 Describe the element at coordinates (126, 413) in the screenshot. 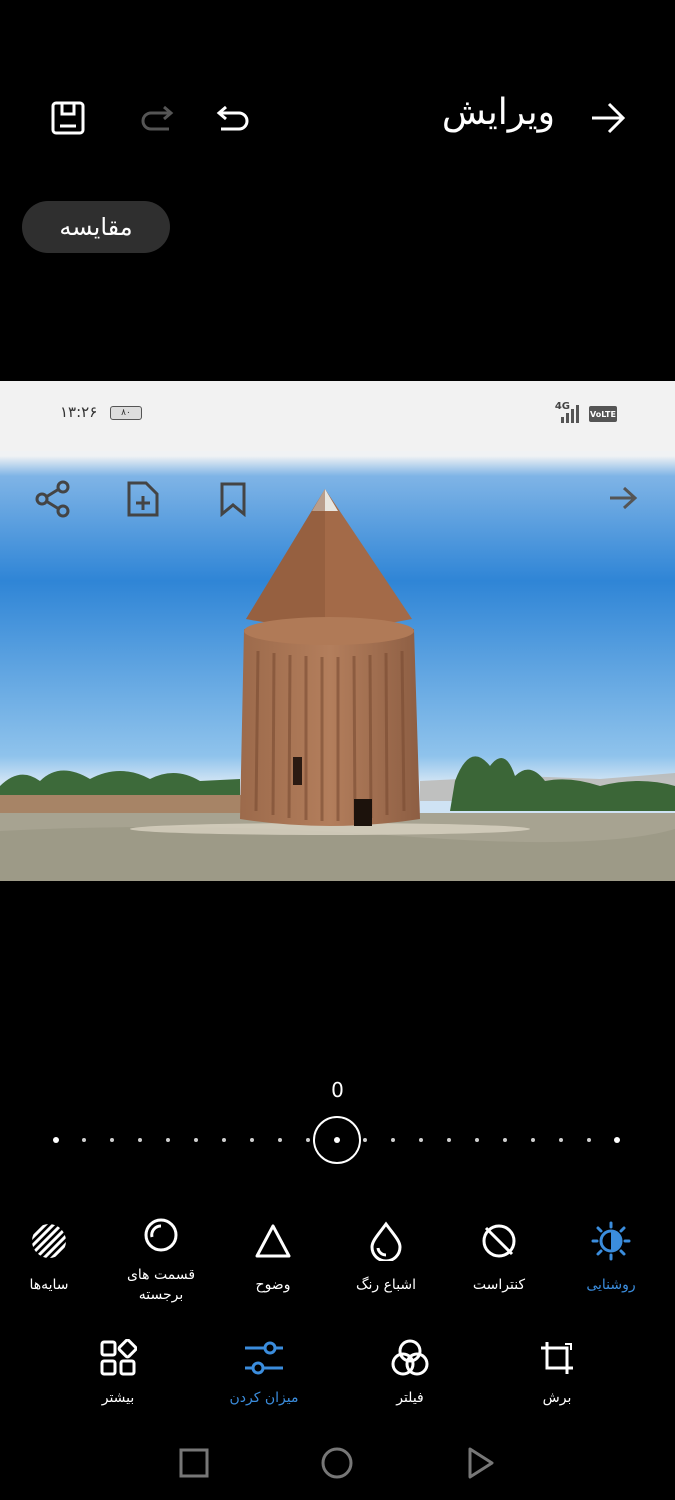

I see `battery-indicator: ۸۰` at that location.